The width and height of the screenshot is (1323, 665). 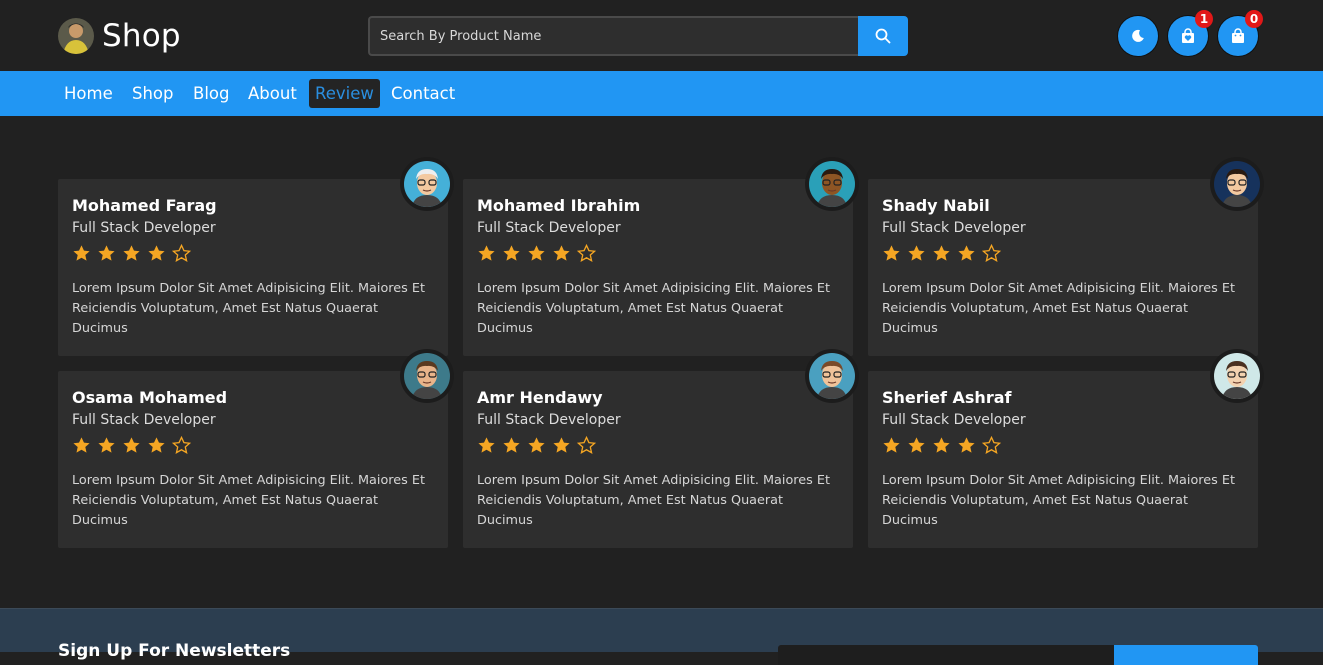 I want to click on newsletter-email-input, so click(x=946, y=655).